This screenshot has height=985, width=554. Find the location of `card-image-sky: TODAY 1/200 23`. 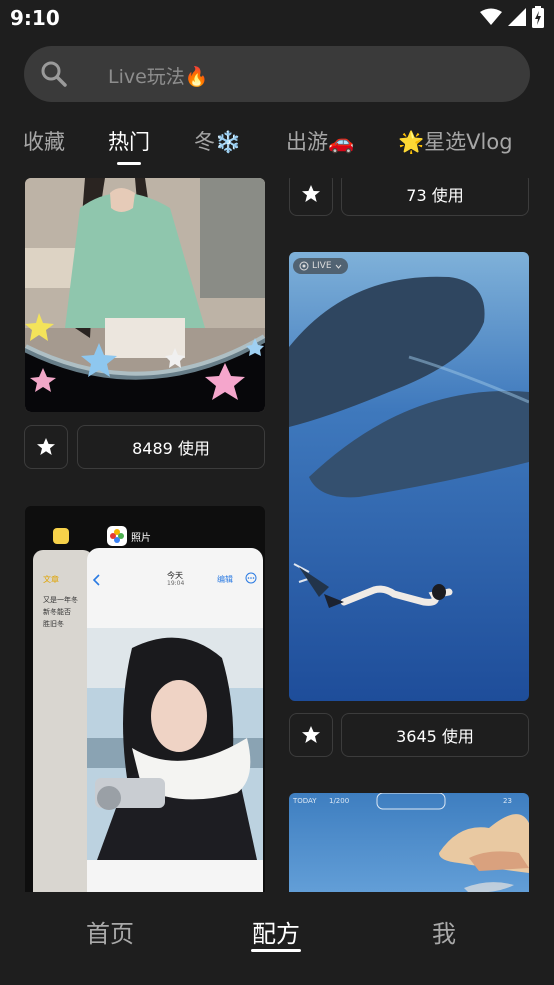

card-image-sky: TODAY 1/200 23 is located at coordinates (409, 842).